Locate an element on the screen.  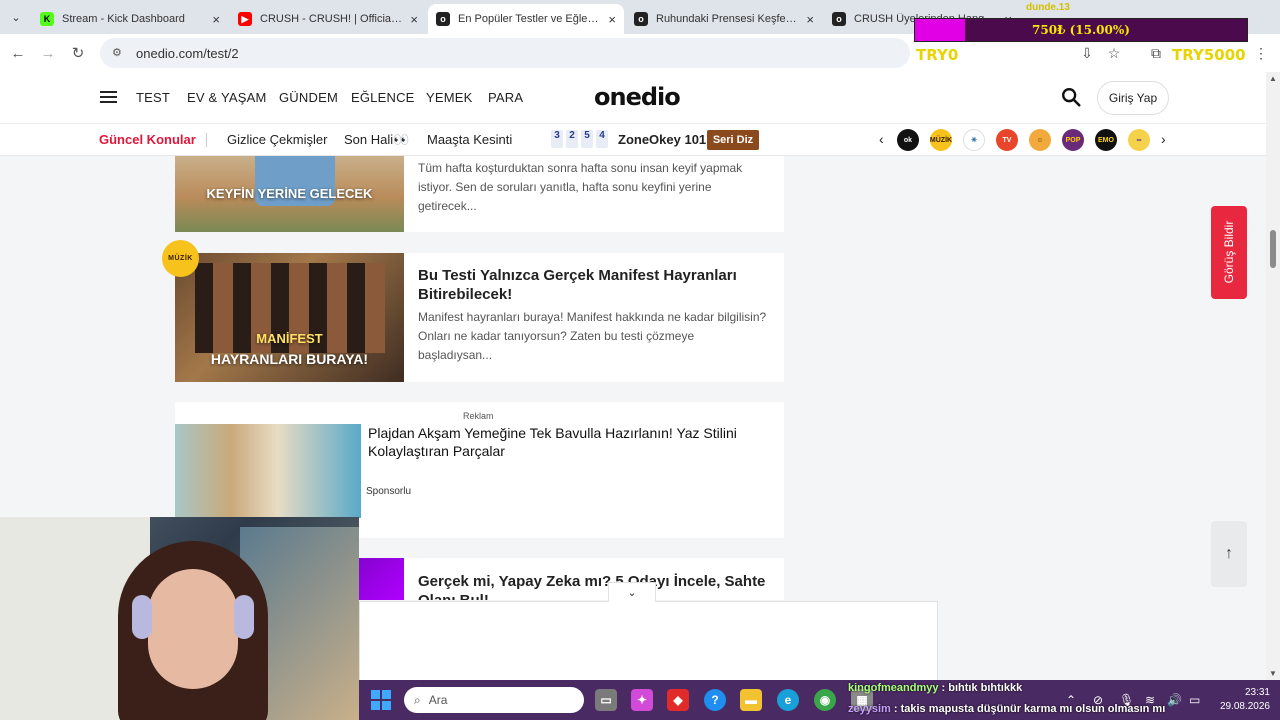
thumbnail-caption: KEYFİN YERİNE GELECEK is located at coordinates (289, 193).